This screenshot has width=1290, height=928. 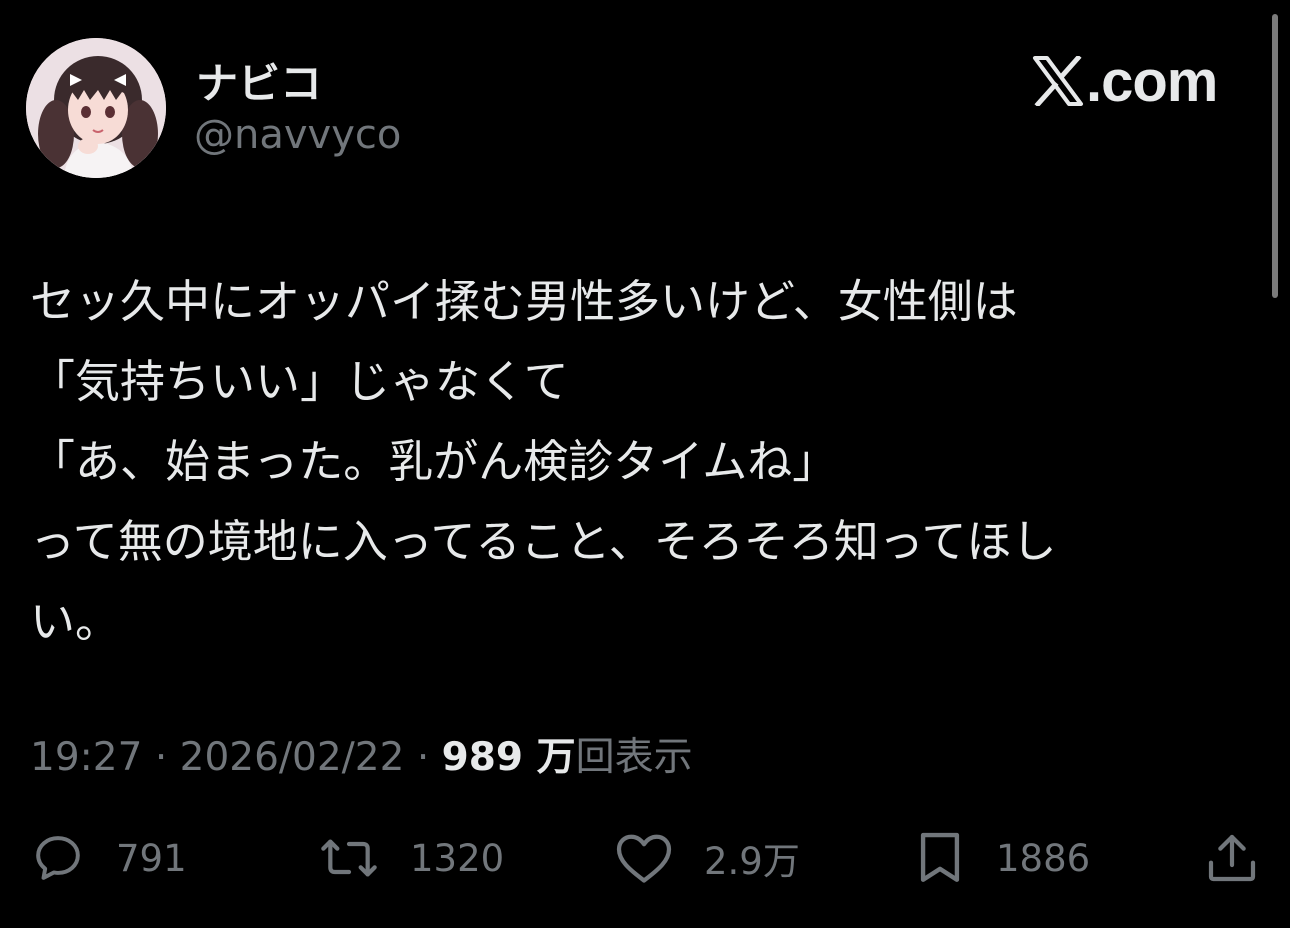 I want to click on tweet-date: 2026/02/22, so click(x=292, y=757).